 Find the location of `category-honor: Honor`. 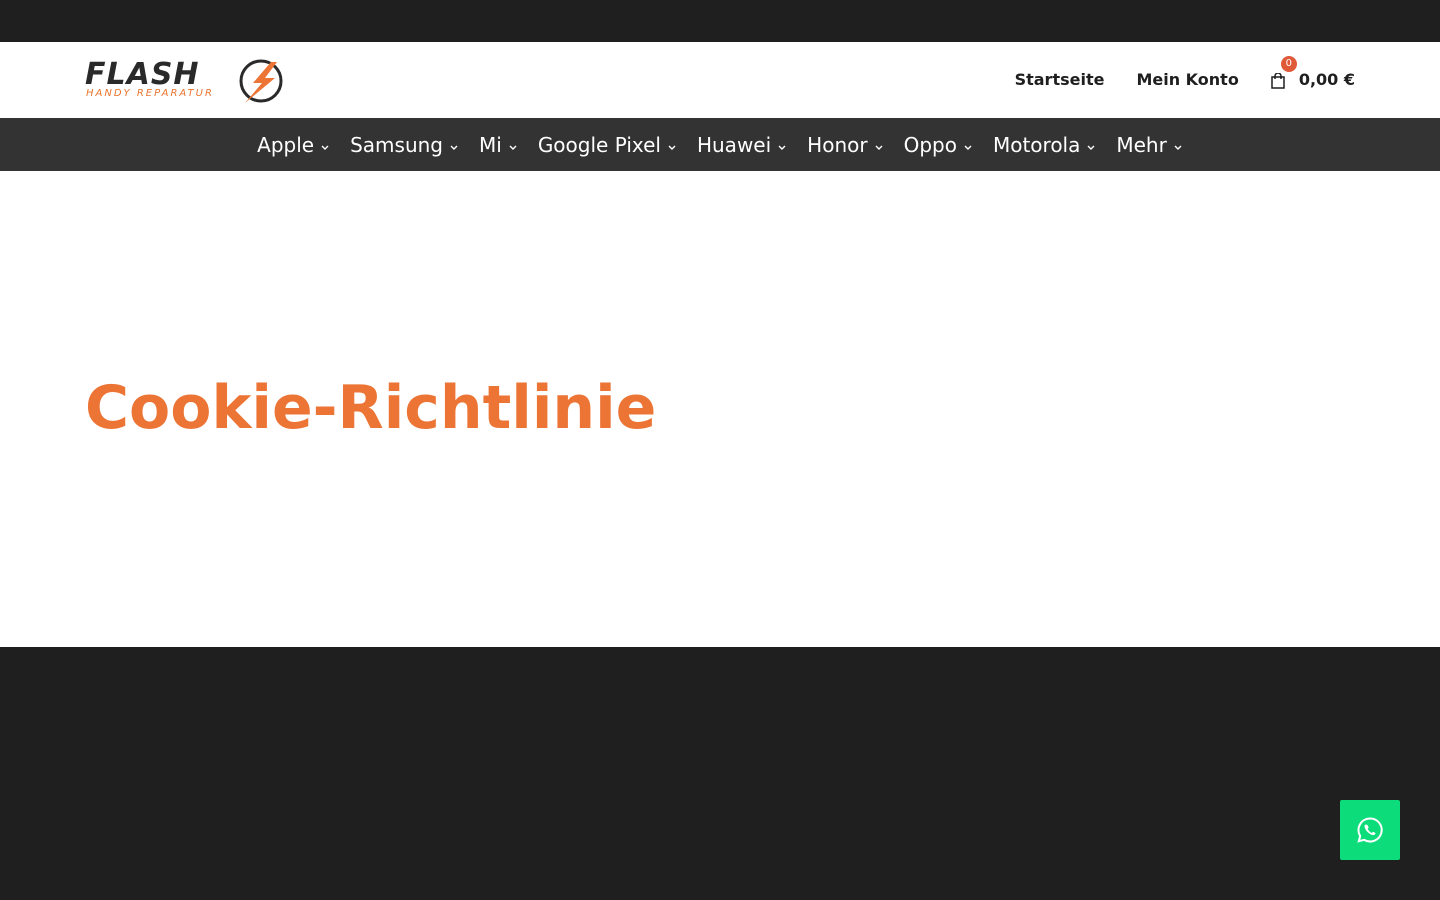

category-honor: Honor is located at coordinates (845, 145).